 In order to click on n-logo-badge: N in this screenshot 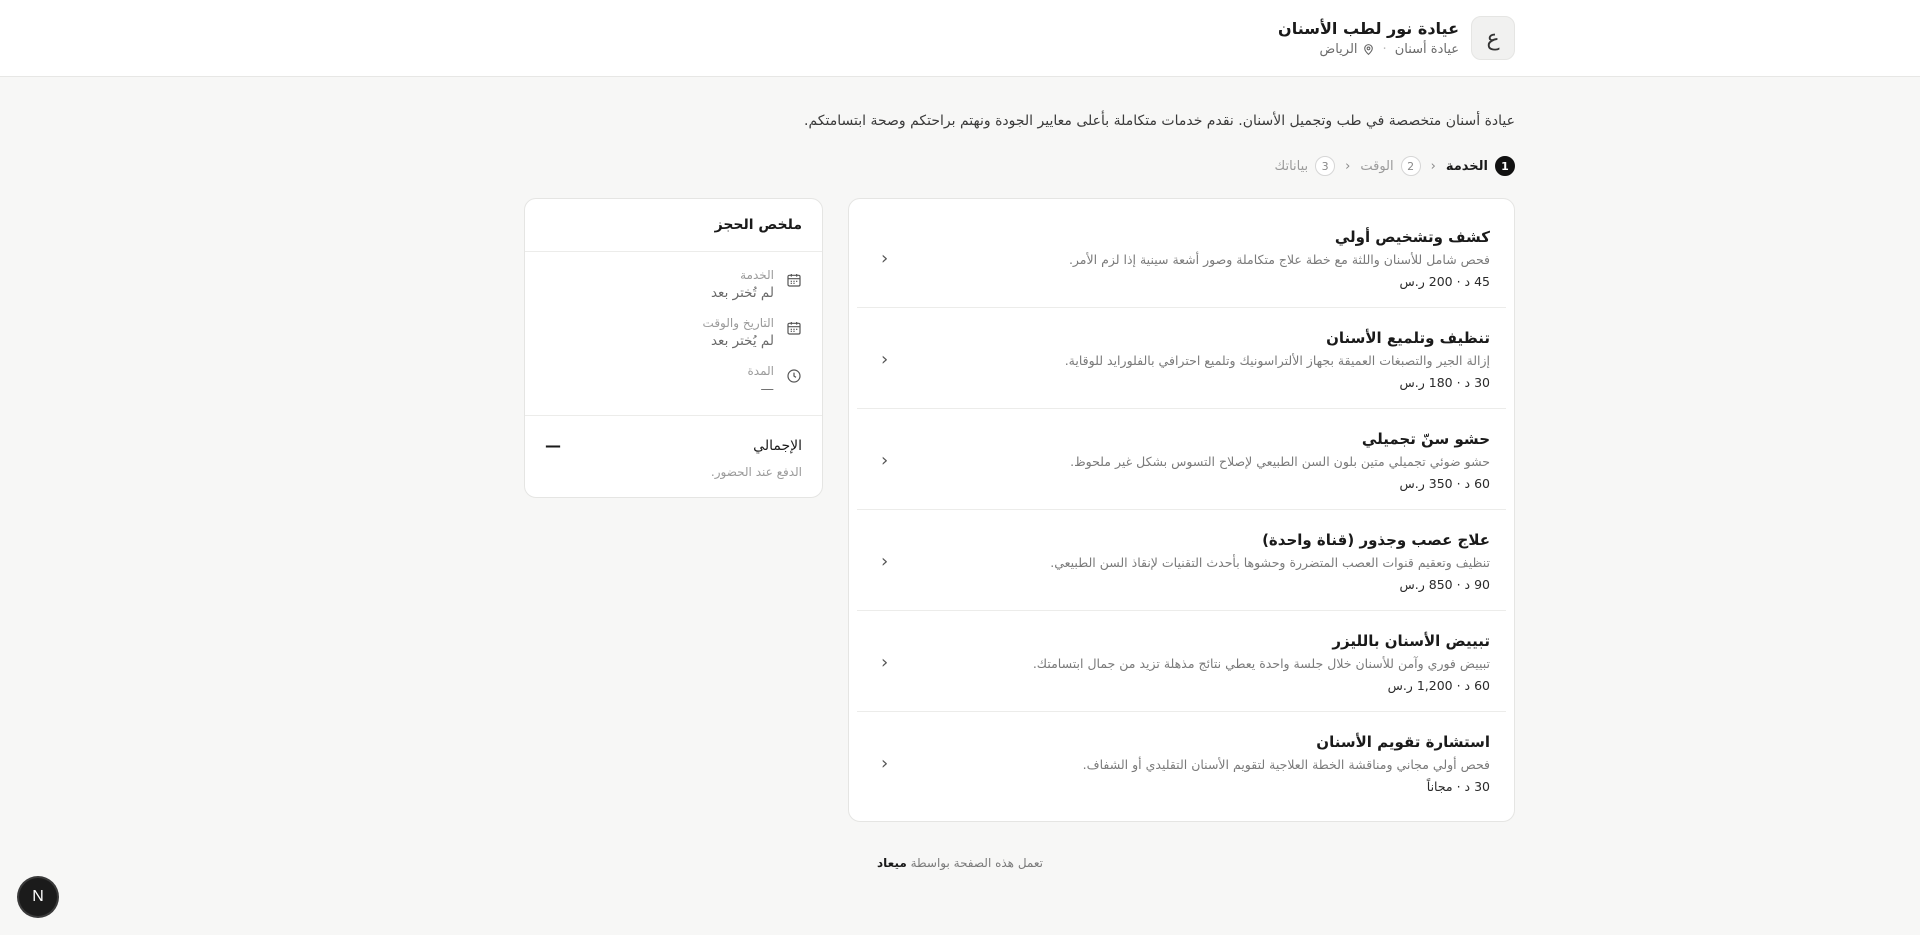, I will do `click(38, 897)`.